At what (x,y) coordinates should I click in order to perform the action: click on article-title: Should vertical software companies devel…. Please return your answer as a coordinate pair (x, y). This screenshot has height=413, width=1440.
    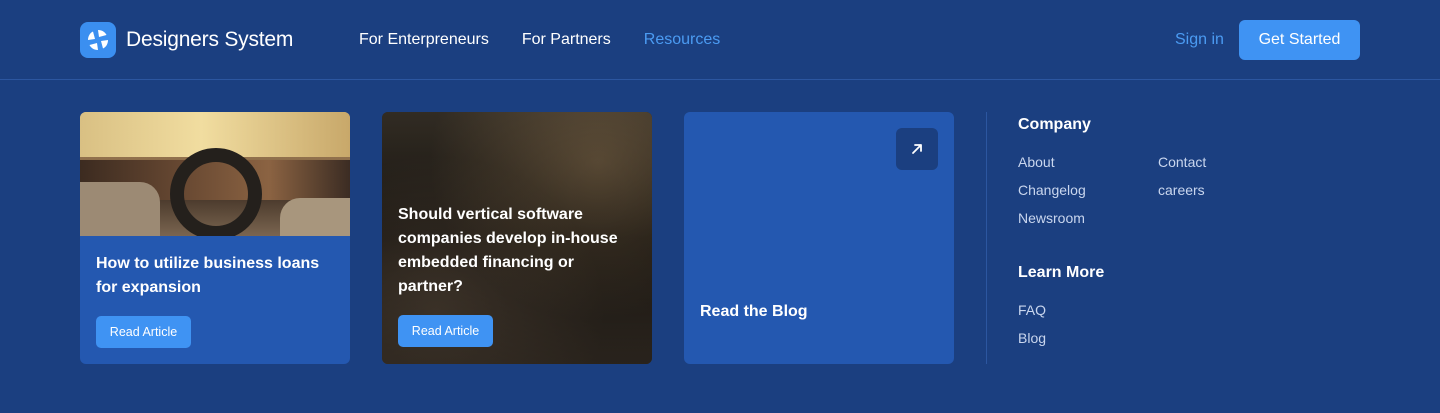
    Looking at the image, I should click on (508, 250).